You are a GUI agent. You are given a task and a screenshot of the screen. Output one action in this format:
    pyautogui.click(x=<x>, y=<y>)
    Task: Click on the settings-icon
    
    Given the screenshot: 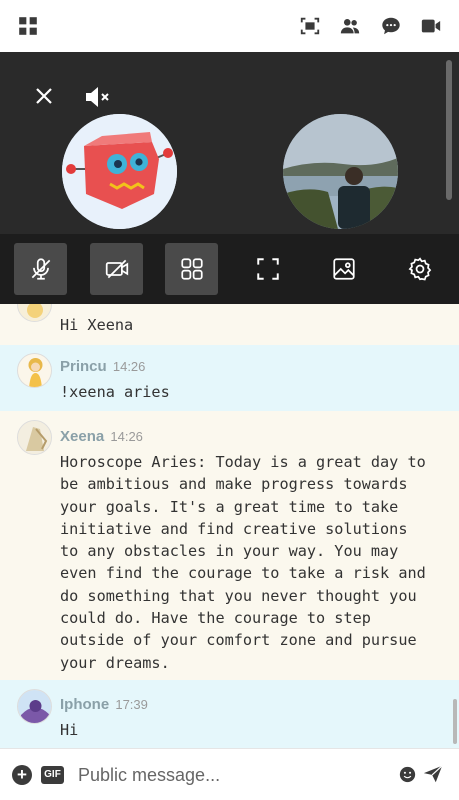 What is the action you would take?
    pyautogui.click(x=419, y=269)
    